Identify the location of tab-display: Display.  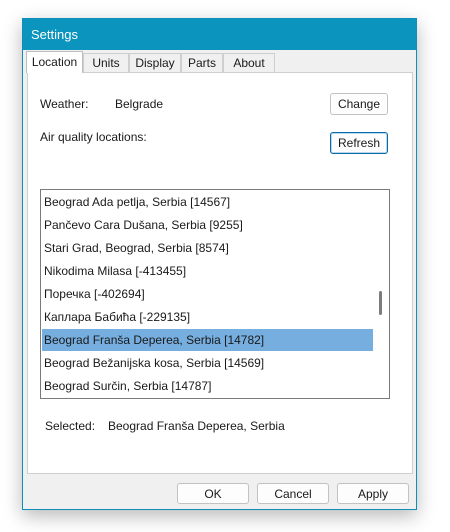
(155, 62).